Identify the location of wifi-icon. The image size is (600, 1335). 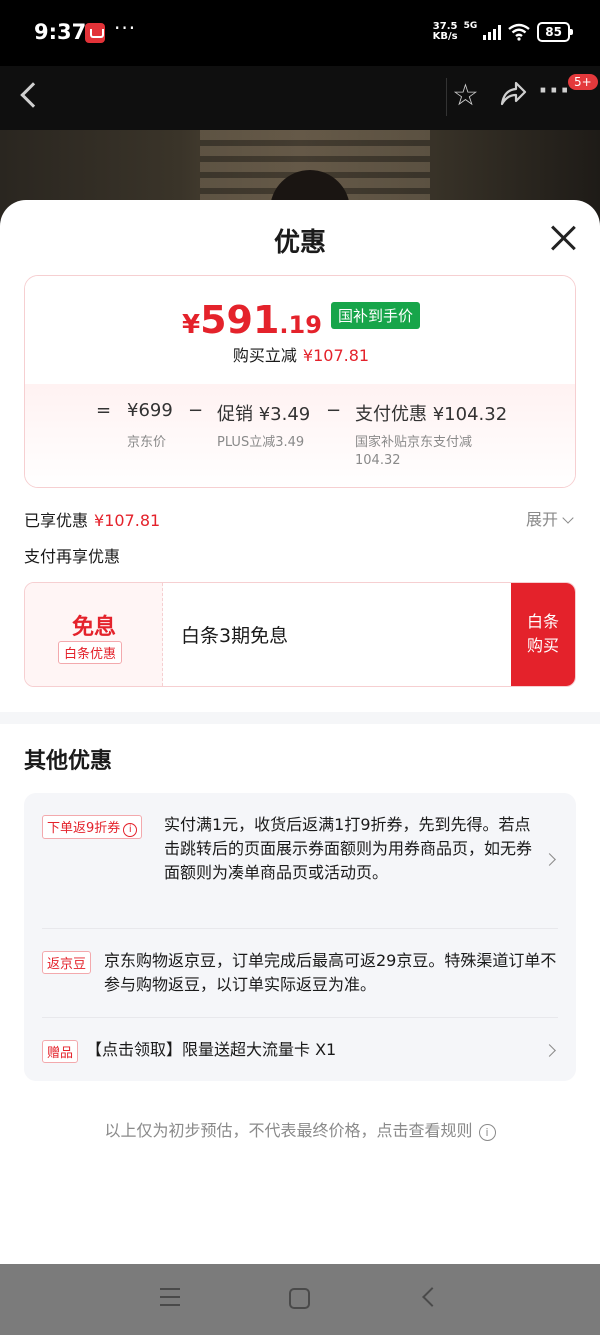
(519, 32).